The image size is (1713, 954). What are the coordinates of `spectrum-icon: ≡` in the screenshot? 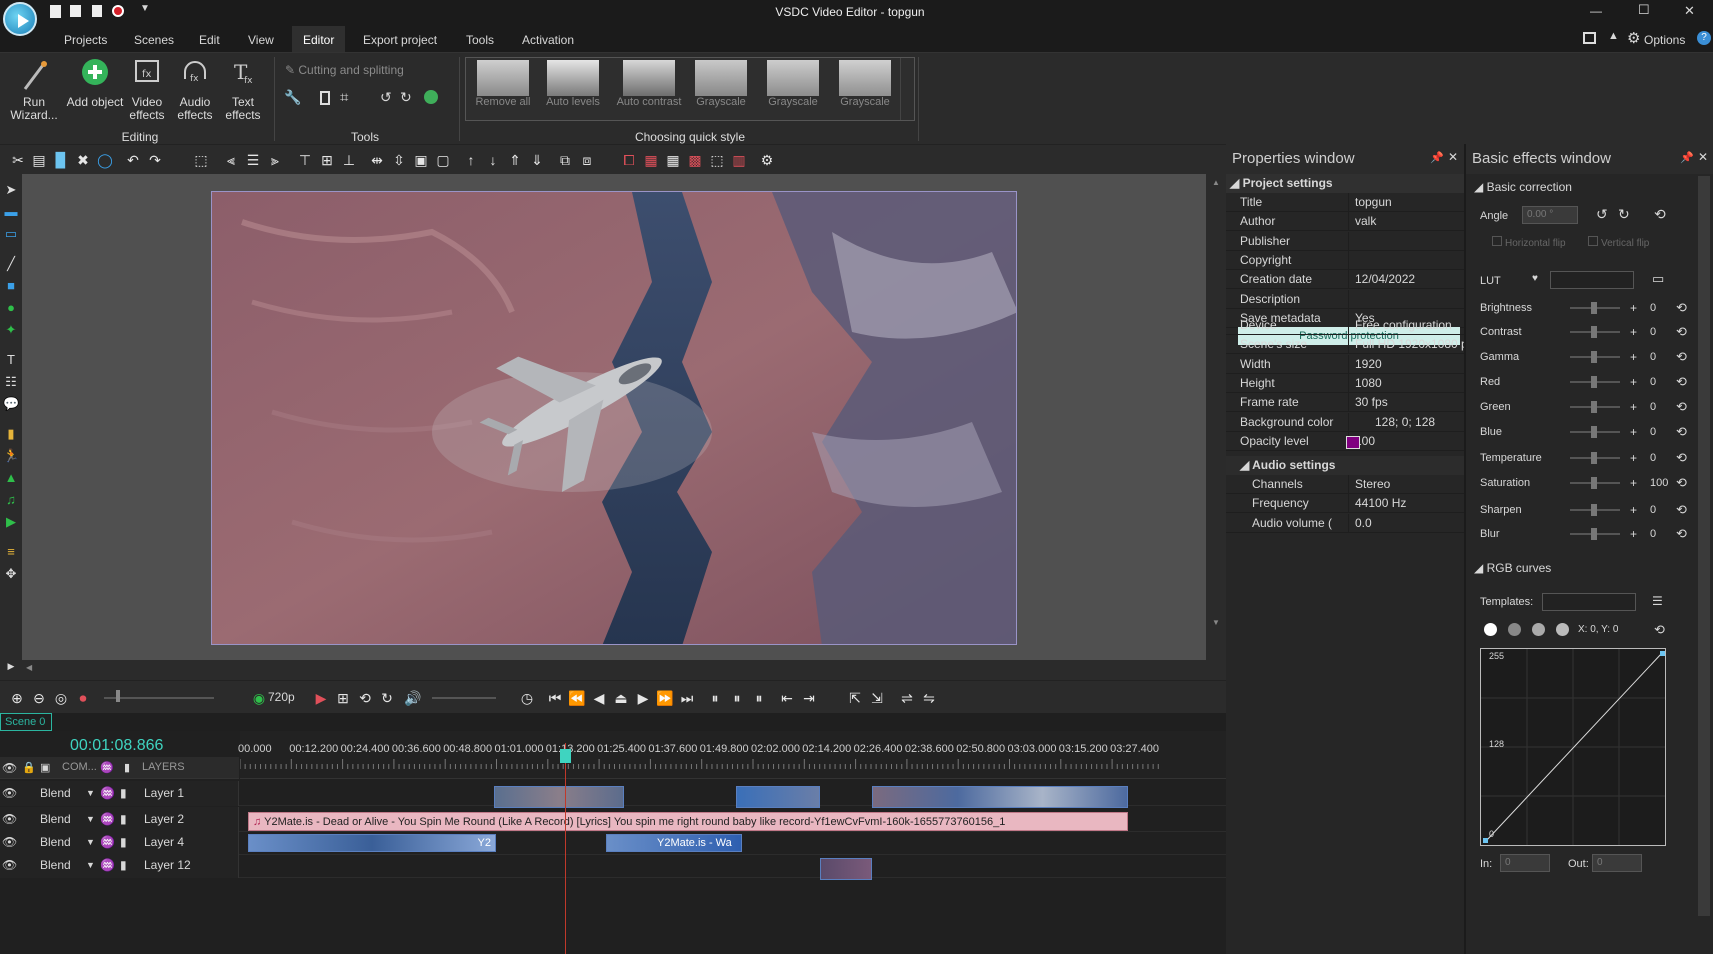 It's located at (11, 552).